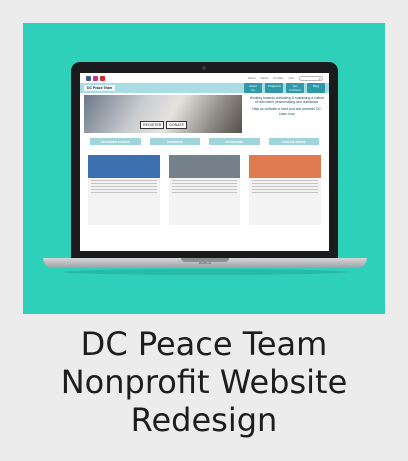 The width and height of the screenshot is (408, 461). What do you see at coordinates (152, 125) in the screenshot?
I see `register-button: REGISTER` at bounding box center [152, 125].